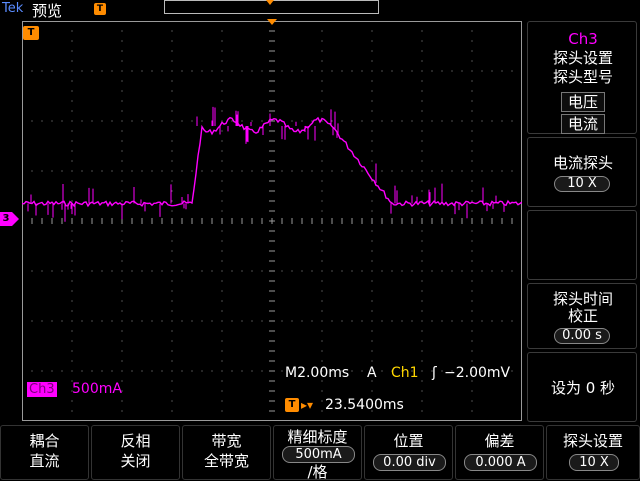  Describe the element at coordinates (500, 462) in the screenshot. I see `offset-value: 0.000 A` at that location.